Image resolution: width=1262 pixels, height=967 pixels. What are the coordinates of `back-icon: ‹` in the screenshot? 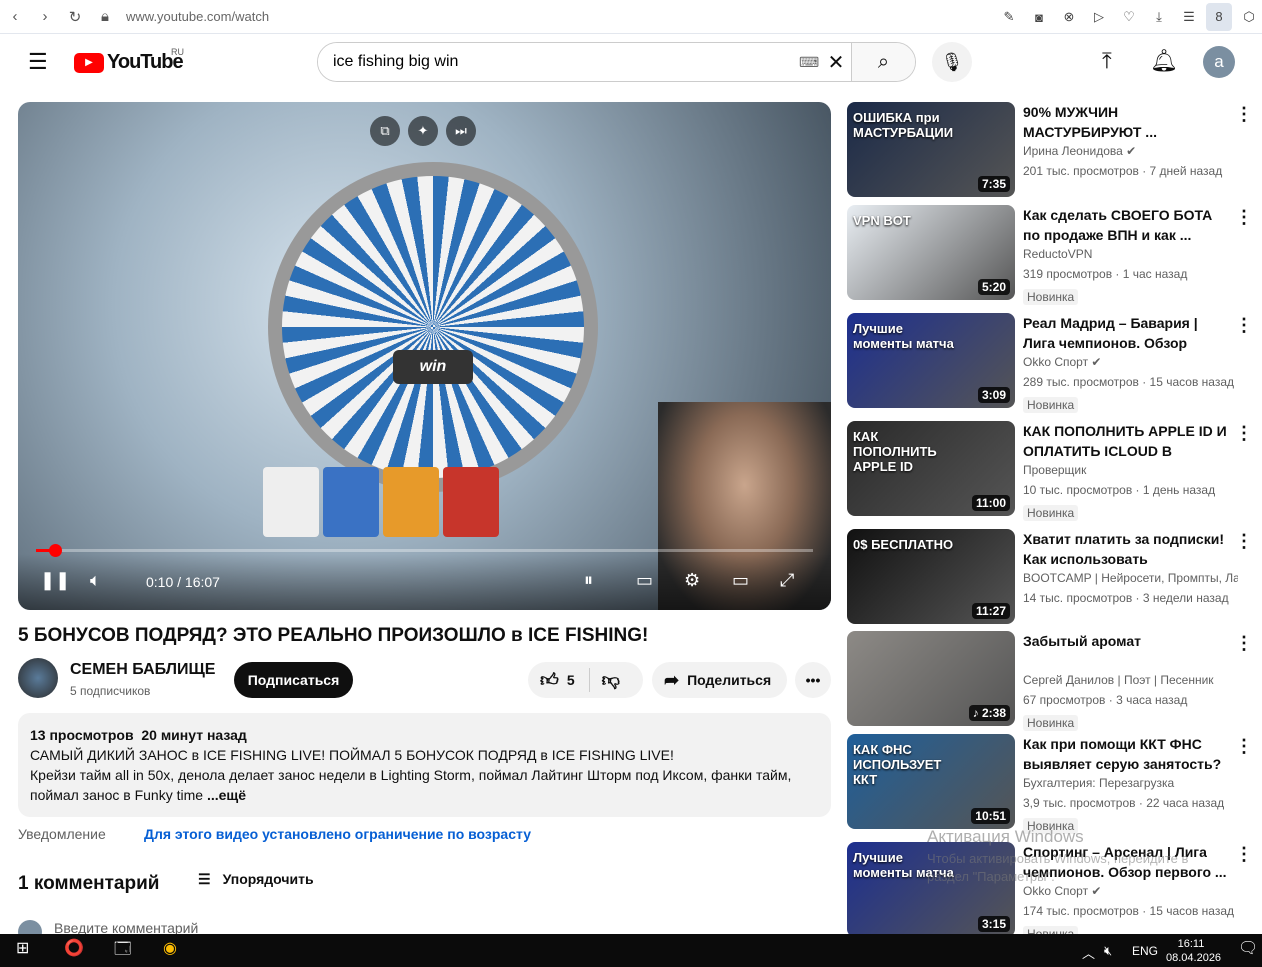 It's located at (15, 16).